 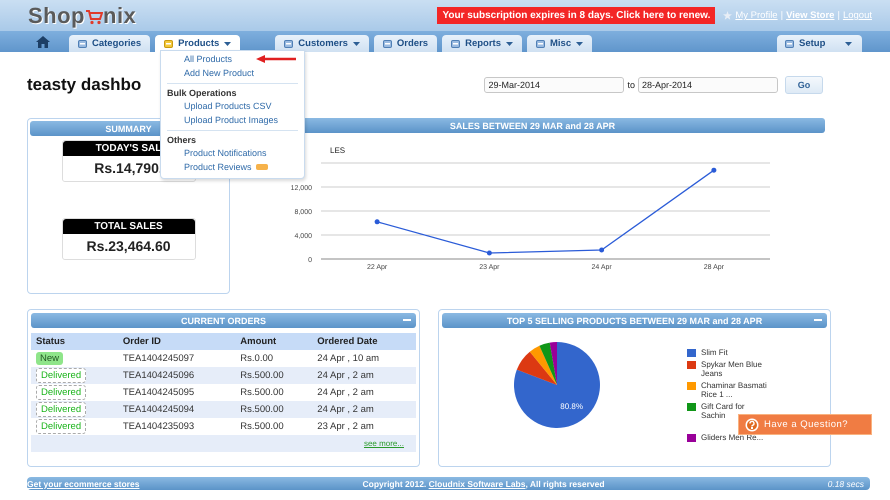 I want to click on copyright-text: Copyright 2012. Cloudnix Software Labs, All rights reserved, so click(x=483, y=483).